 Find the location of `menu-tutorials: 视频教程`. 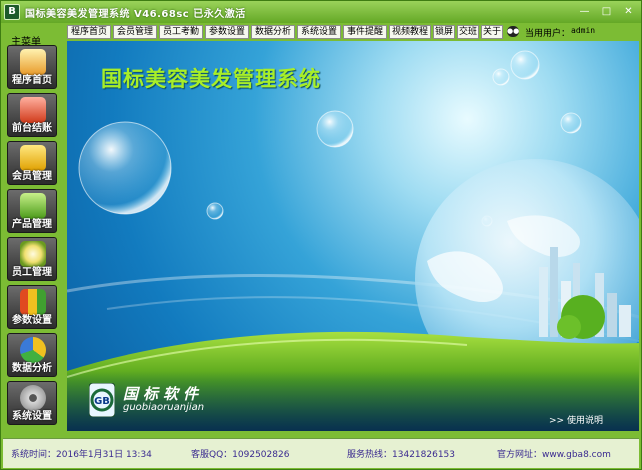

menu-tutorials: 视频教程 is located at coordinates (410, 32).